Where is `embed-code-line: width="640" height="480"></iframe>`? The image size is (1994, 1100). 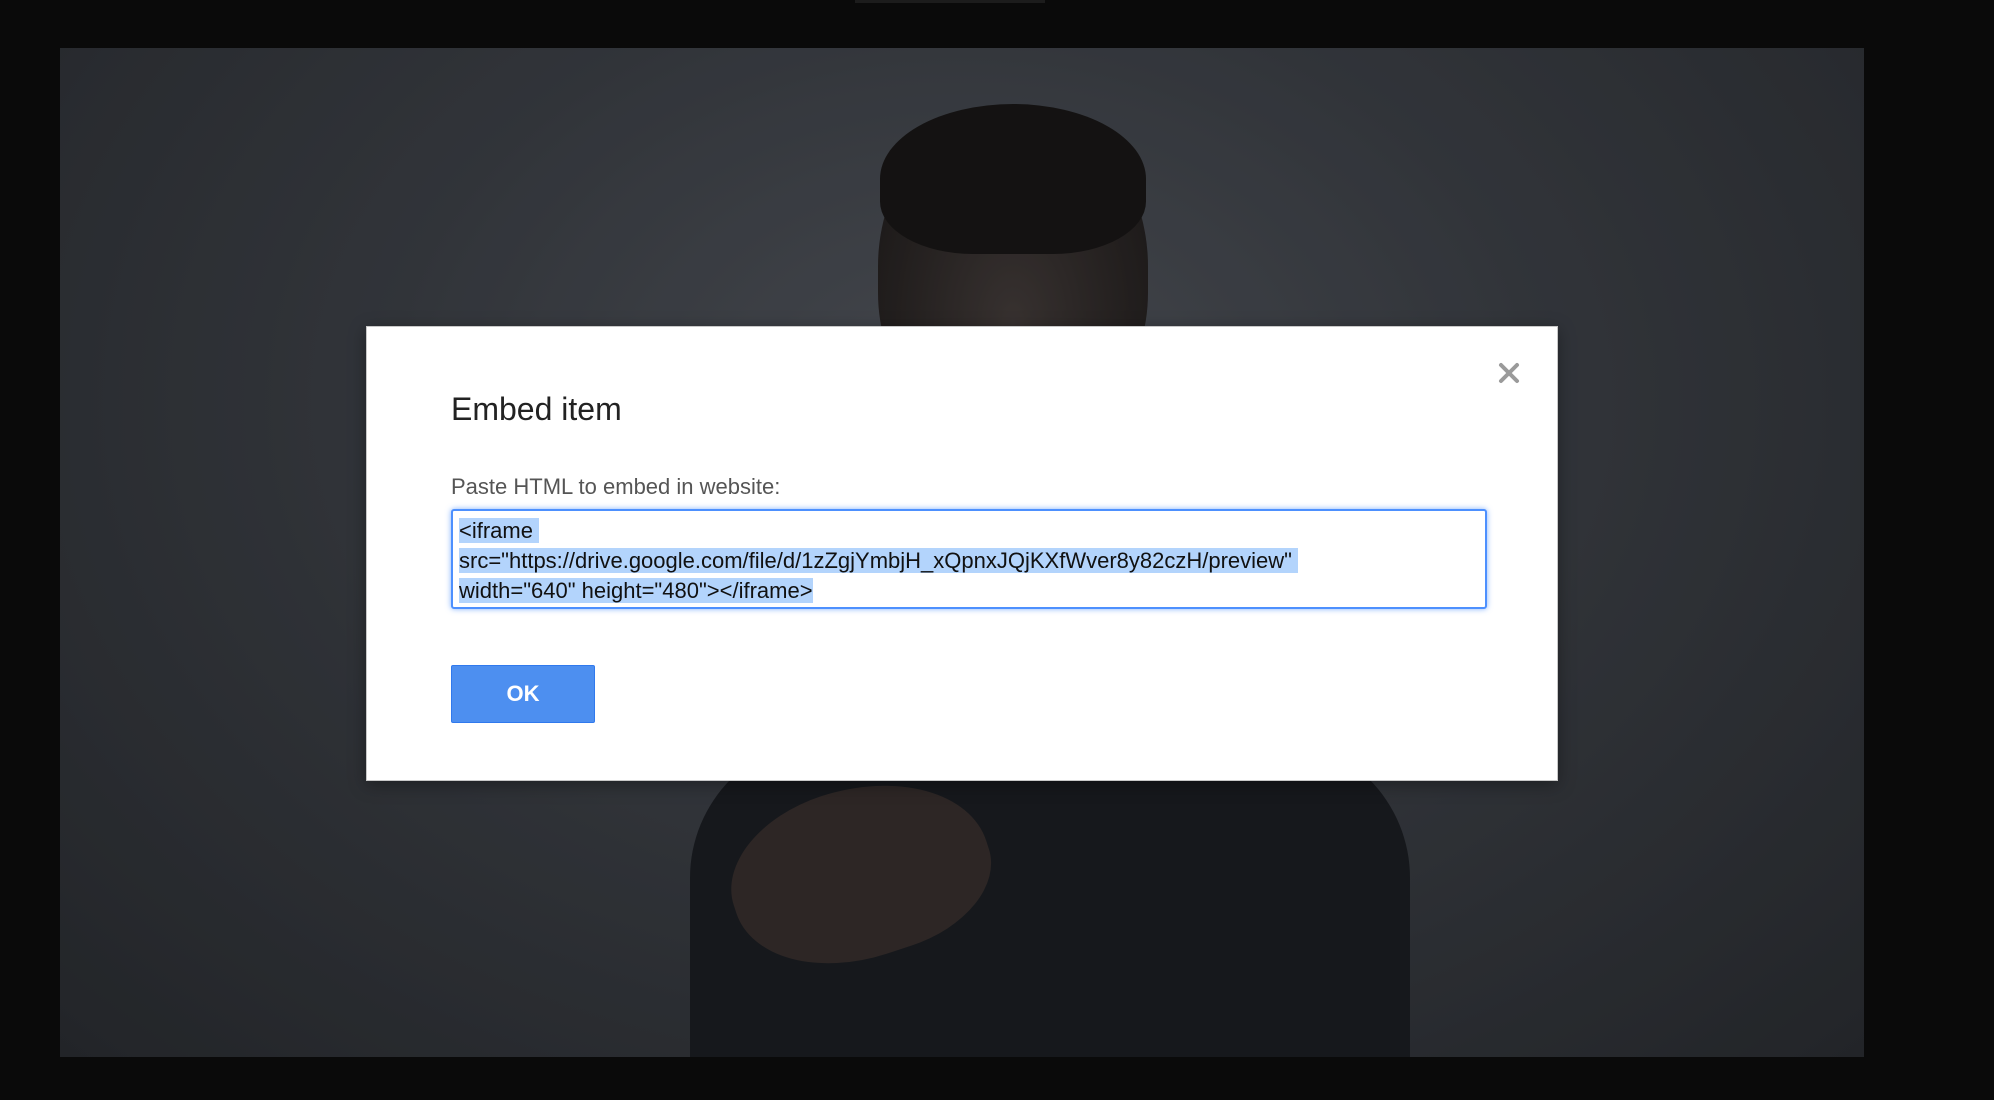
embed-code-line: width="640" height="480"></iframe> is located at coordinates (636, 590).